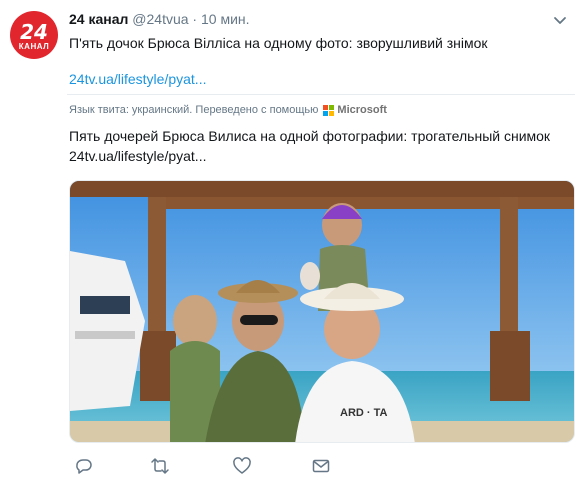  I want to click on chevron-down-icon, so click(560, 20).